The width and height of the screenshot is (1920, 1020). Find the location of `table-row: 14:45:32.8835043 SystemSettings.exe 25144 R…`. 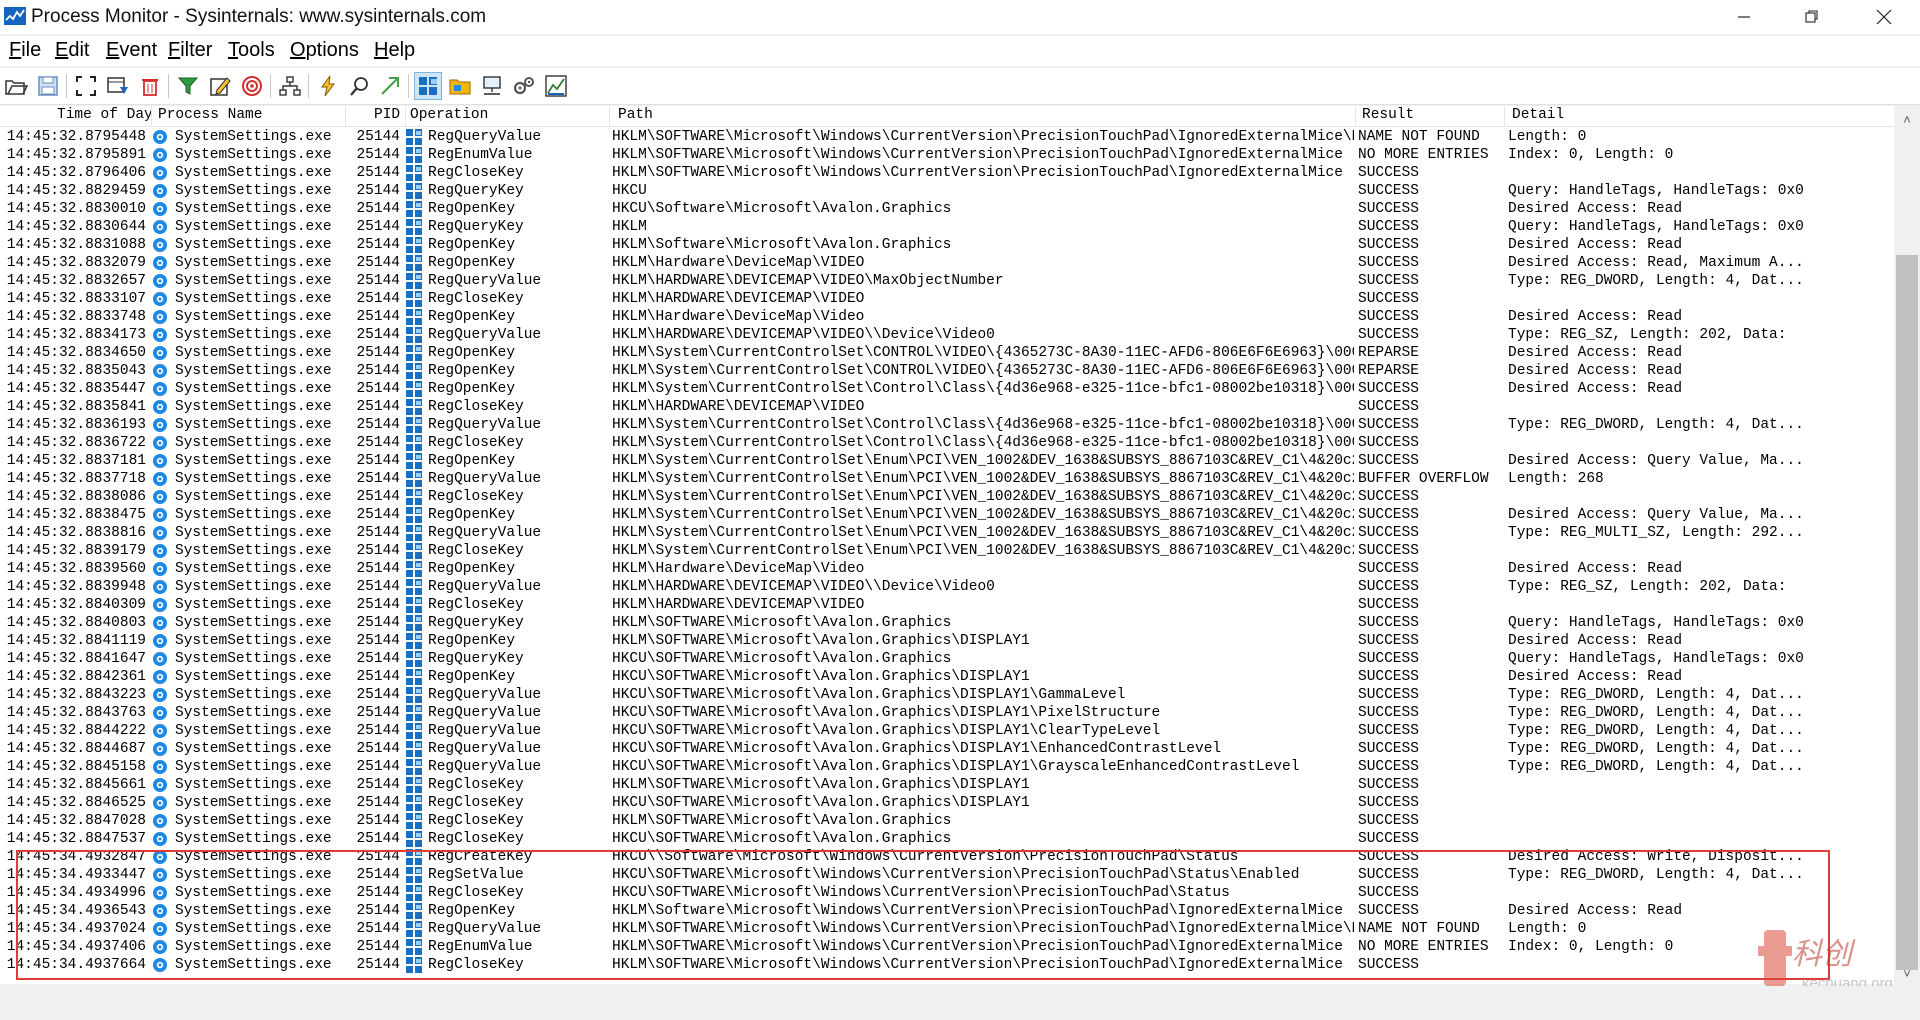

table-row: 14:45:32.8835043 SystemSettings.exe 25144 R… is located at coordinates (947, 371).